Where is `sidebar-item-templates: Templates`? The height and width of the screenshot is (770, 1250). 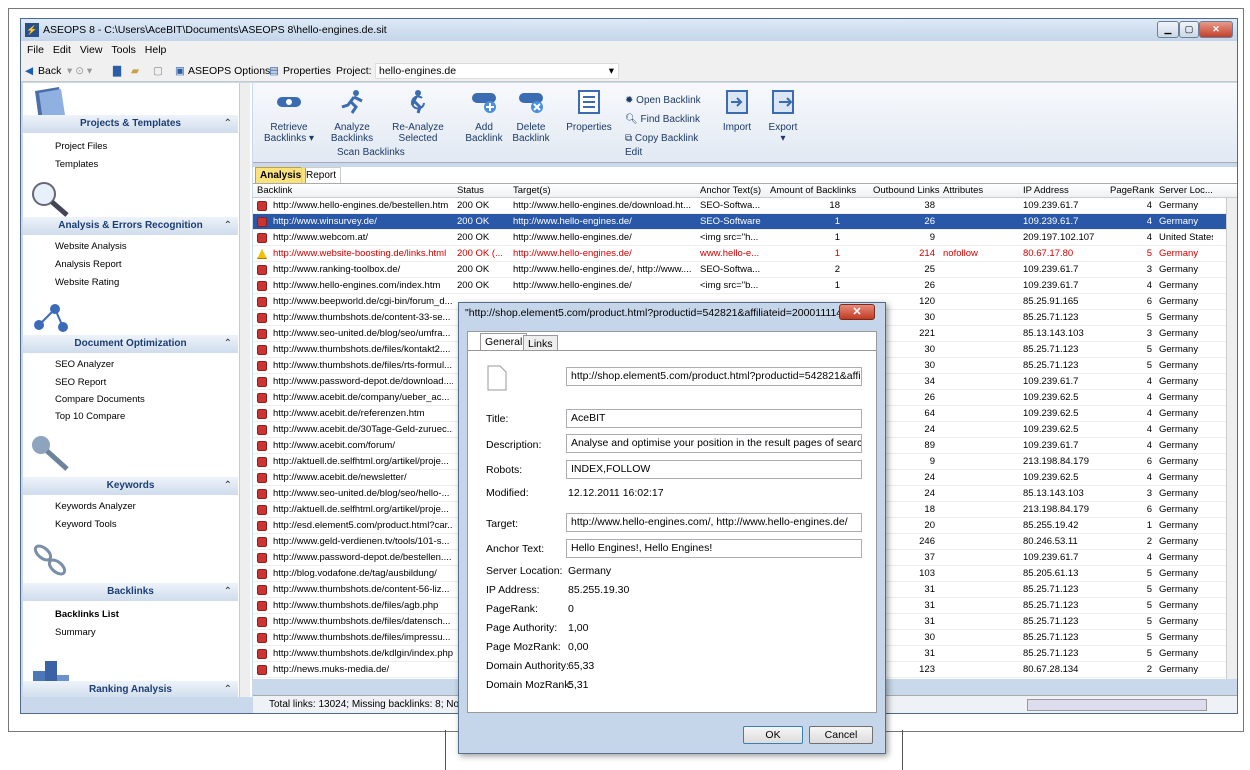
sidebar-item-templates: Templates is located at coordinates (76, 164).